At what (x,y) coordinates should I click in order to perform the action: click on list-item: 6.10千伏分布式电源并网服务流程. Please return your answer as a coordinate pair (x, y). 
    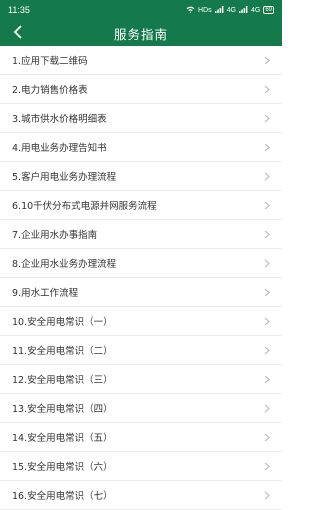
    Looking at the image, I should click on (141, 205).